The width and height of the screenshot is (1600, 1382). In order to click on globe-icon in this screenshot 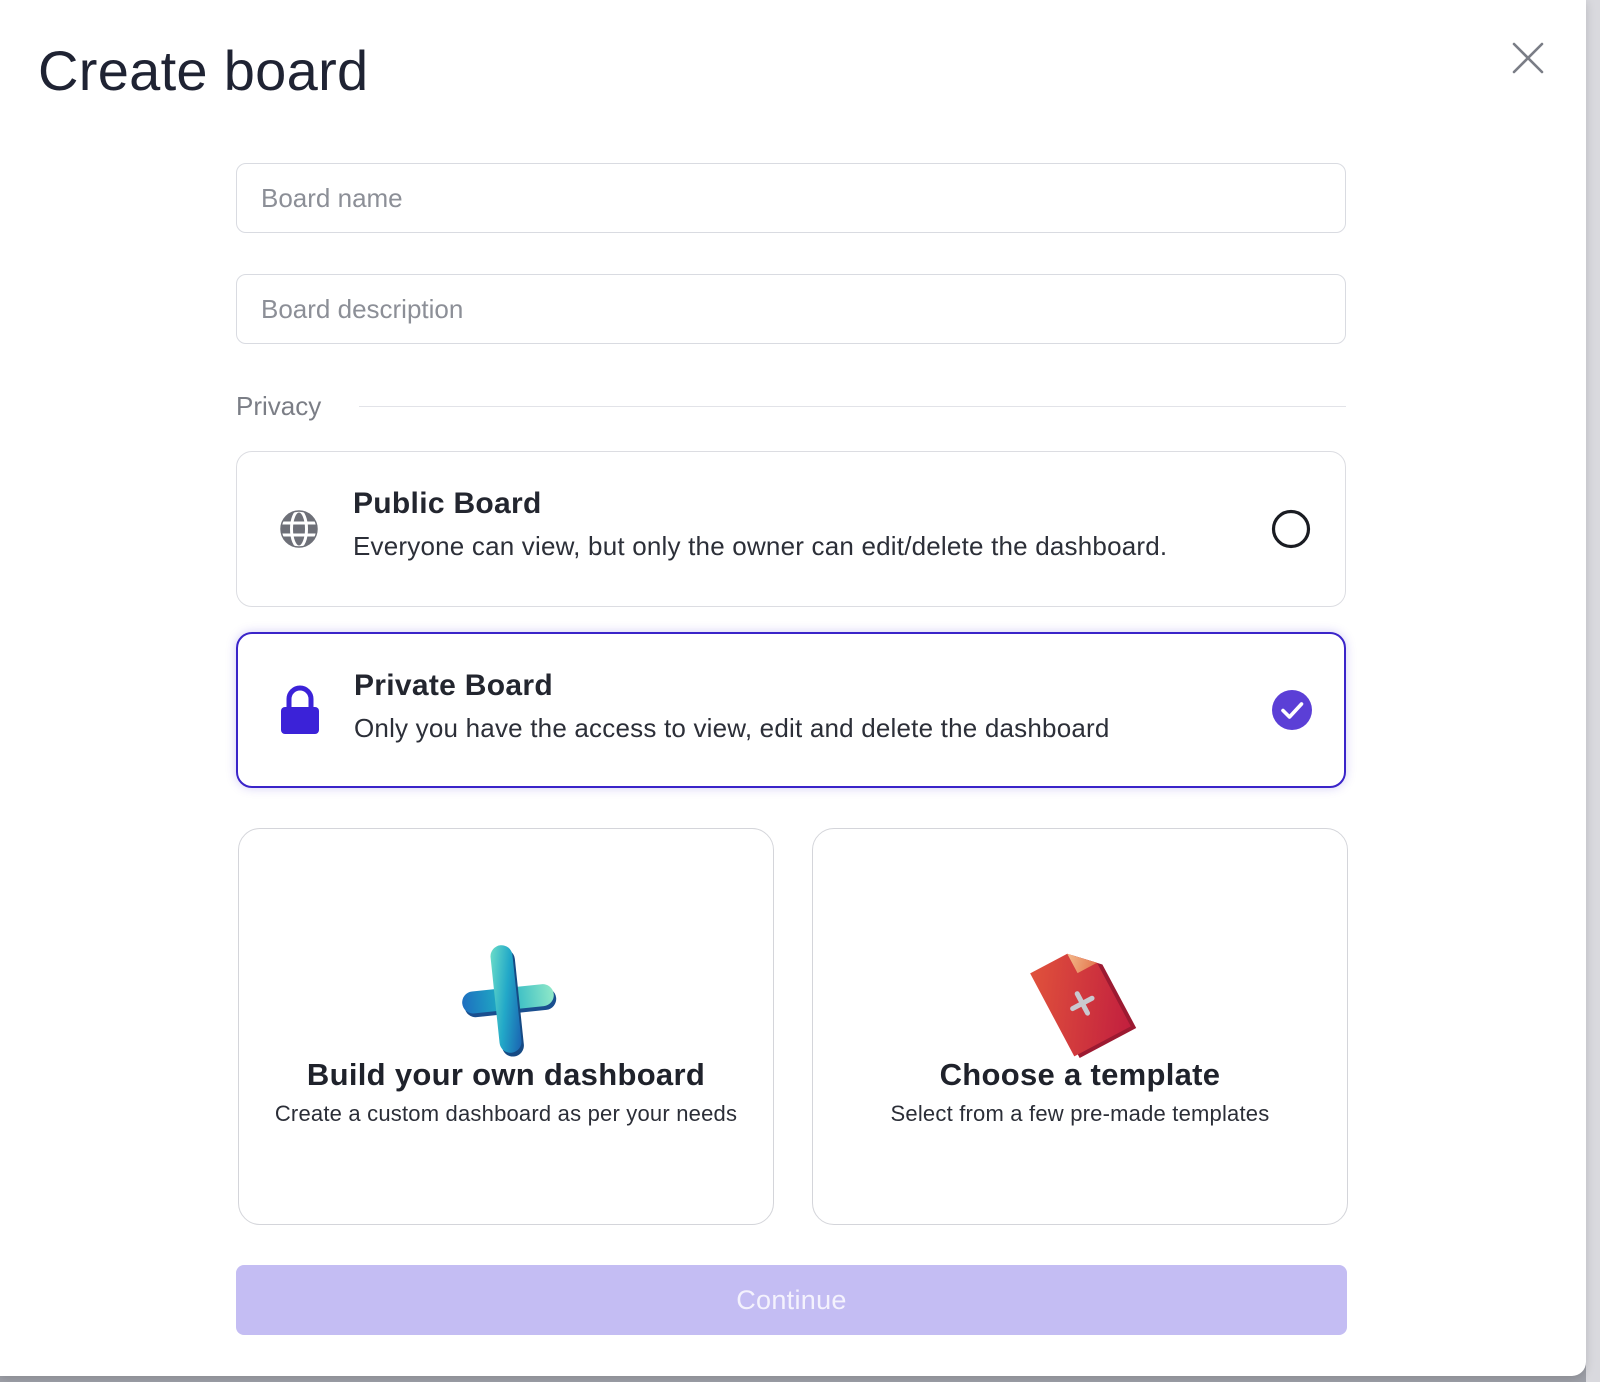, I will do `click(299, 529)`.